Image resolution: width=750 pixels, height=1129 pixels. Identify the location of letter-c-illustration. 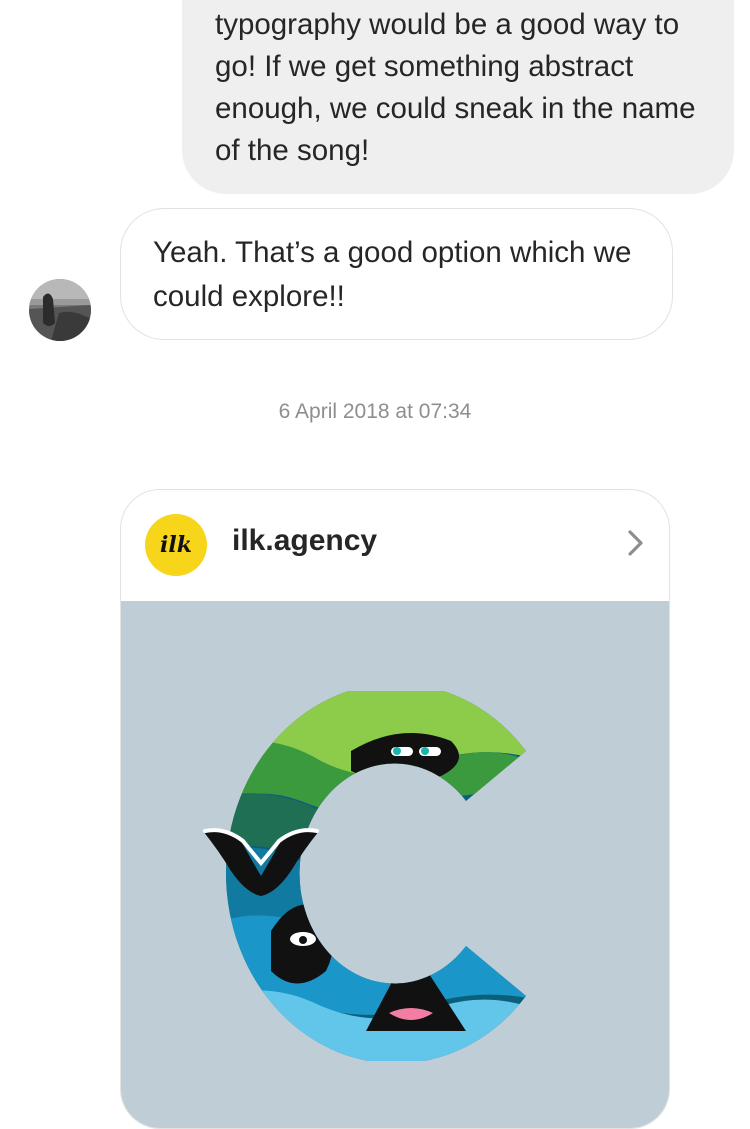
(364, 876).